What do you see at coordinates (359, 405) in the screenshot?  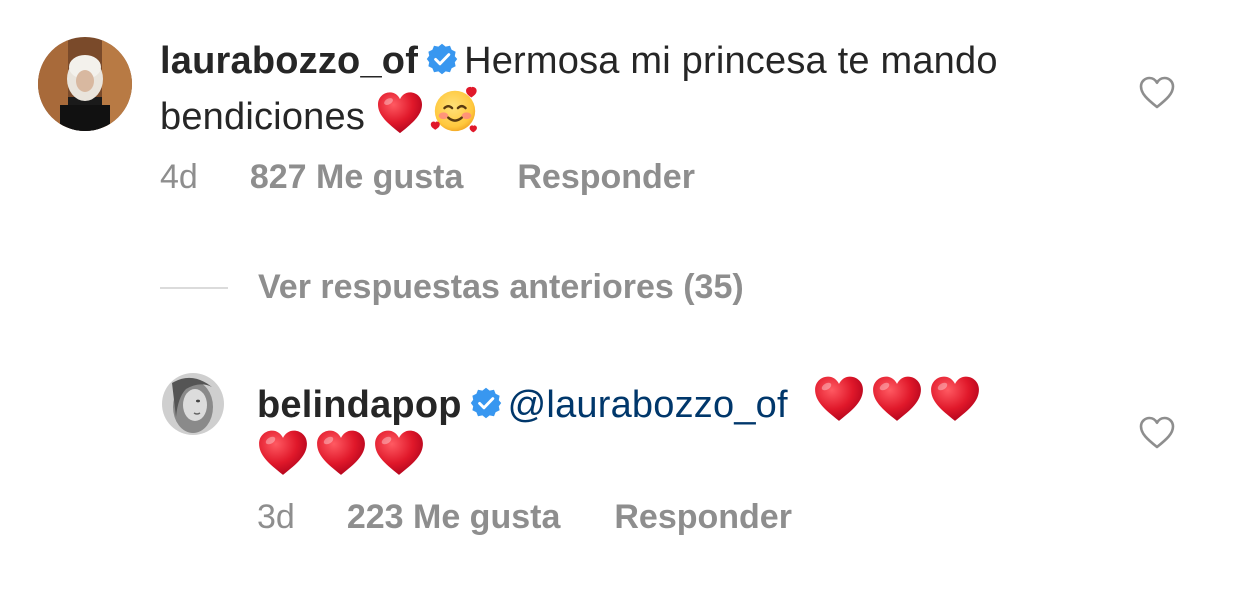 I see `username: belindapop` at bounding box center [359, 405].